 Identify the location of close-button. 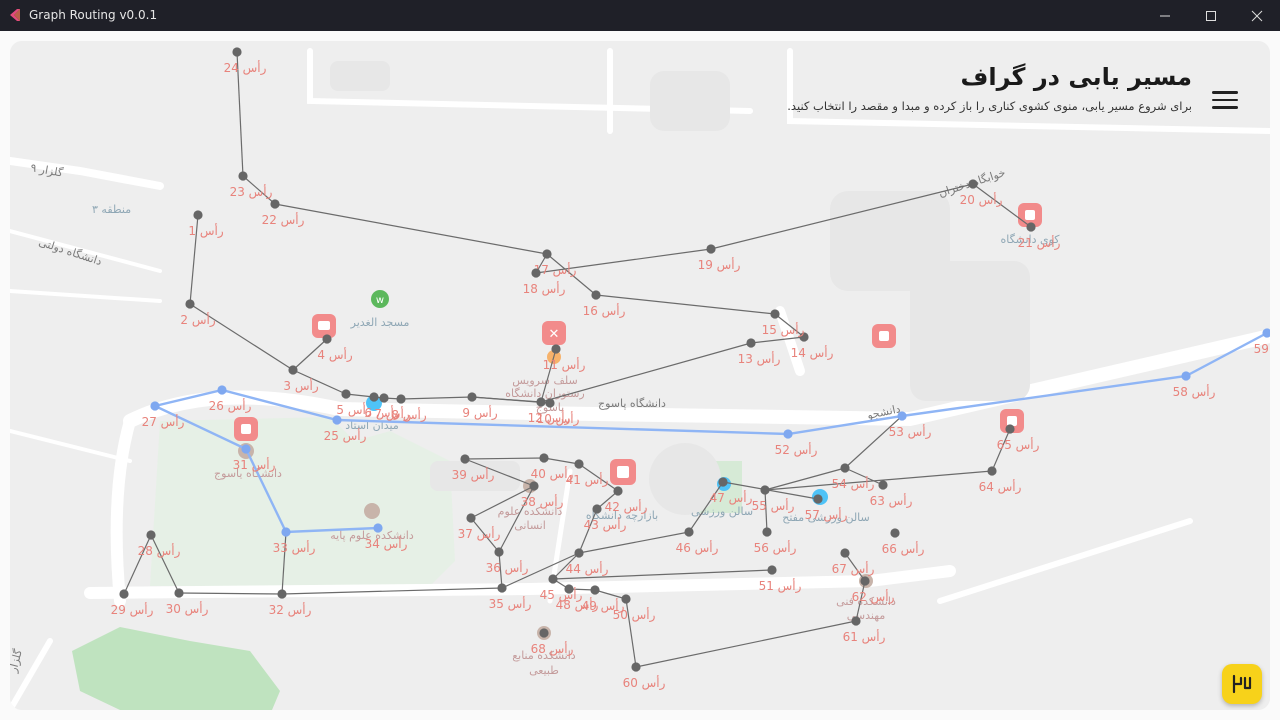
(1257, 15).